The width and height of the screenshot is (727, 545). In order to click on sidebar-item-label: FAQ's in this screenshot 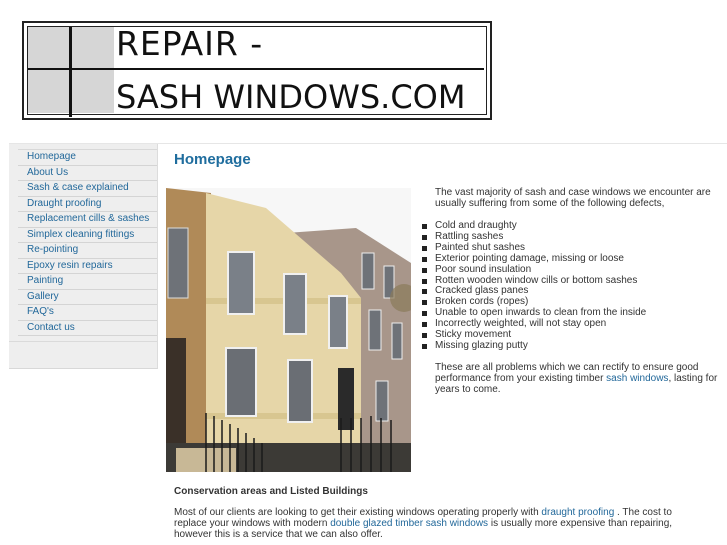, I will do `click(40, 311)`.